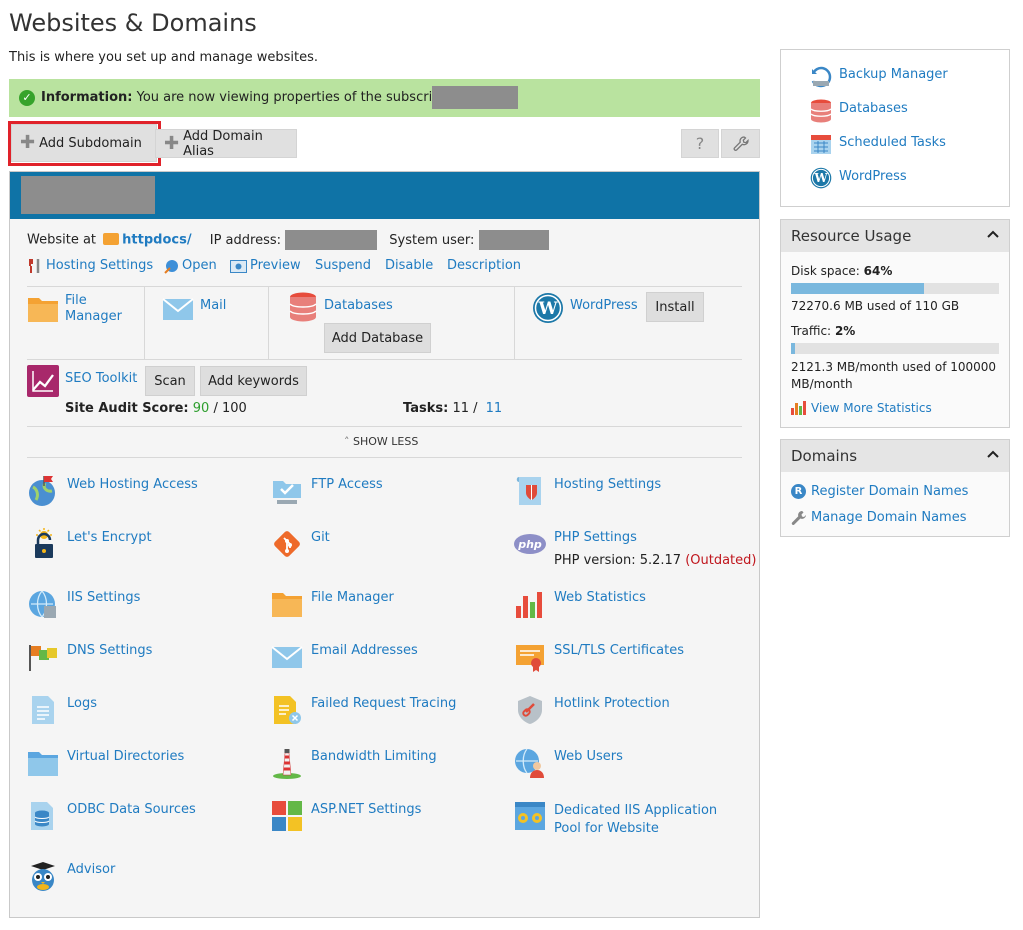 The image size is (1023, 930). What do you see at coordinates (993, 454) in the screenshot?
I see `chevron-up-icon` at bounding box center [993, 454].